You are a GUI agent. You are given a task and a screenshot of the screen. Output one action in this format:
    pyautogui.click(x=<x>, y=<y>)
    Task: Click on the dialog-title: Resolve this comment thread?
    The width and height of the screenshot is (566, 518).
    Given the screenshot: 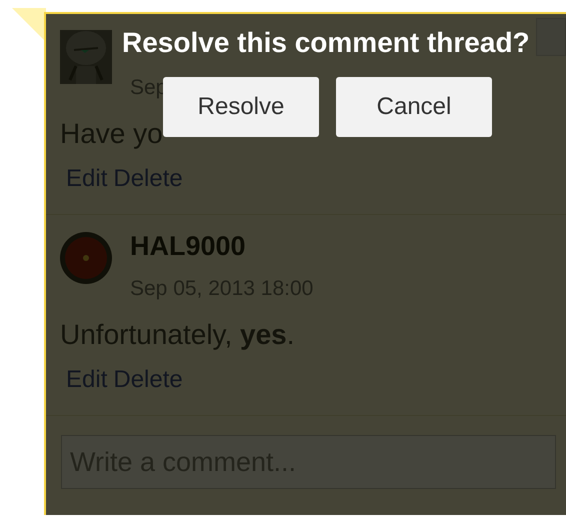 What is the action you would take?
    pyautogui.click(x=326, y=43)
    